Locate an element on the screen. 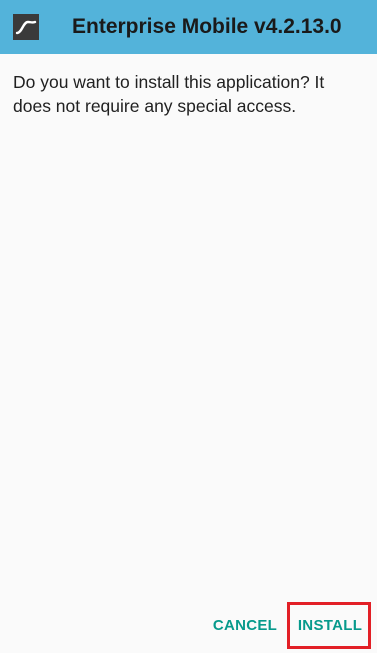 The image size is (377, 653). cancel-button: CANCEL is located at coordinates (245, 626).